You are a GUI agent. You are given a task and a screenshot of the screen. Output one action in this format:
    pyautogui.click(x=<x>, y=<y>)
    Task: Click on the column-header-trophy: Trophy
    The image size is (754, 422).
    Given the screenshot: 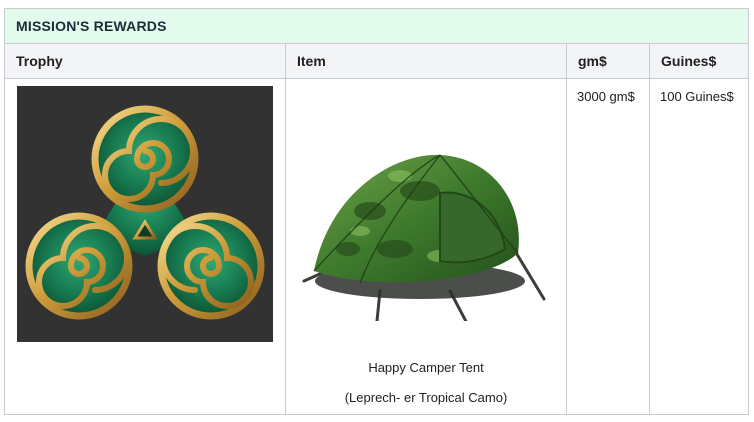 What is the action you would take?
    pyautogui.click(x=145, y=61)
    